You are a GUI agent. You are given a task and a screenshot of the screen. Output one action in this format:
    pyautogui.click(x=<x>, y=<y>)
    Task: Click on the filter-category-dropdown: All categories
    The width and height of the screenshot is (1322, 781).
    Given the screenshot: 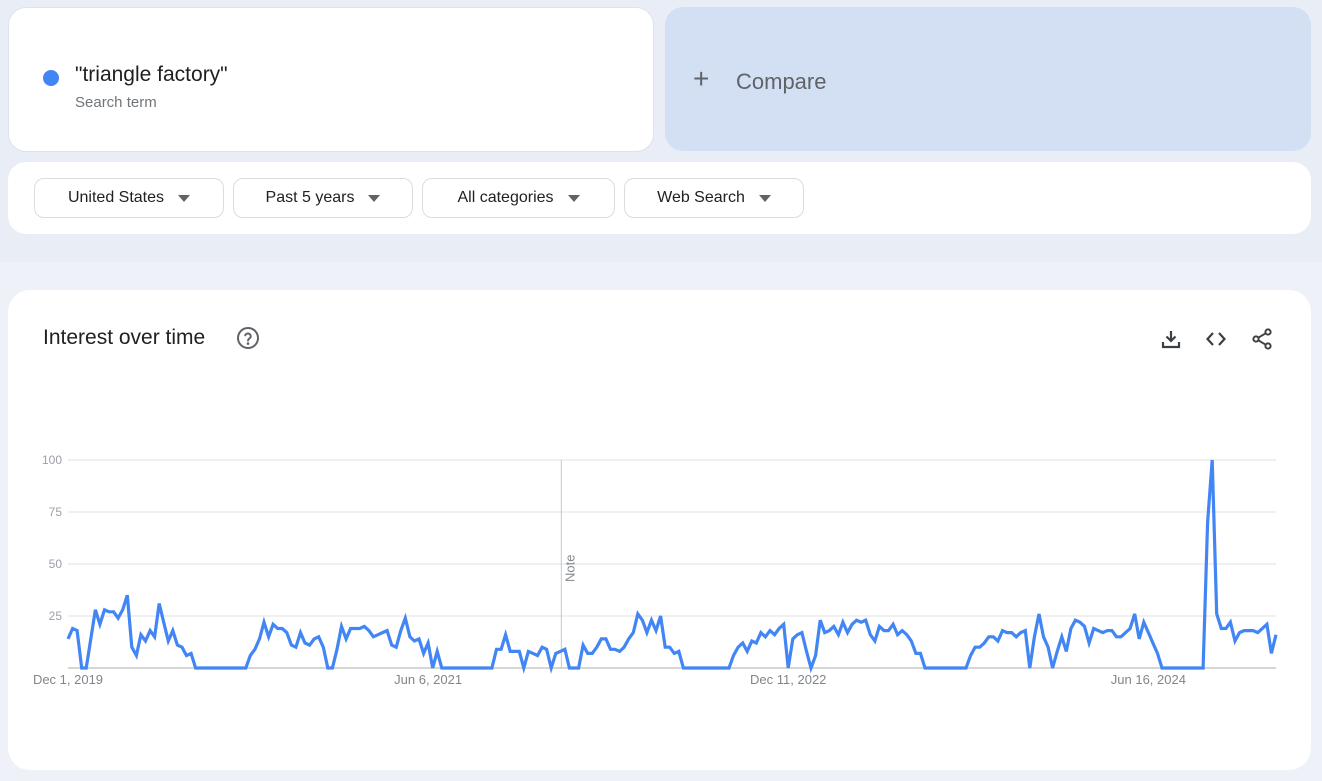 What is the action you would take?
    pyautogui.click(x=518, y=198)
    